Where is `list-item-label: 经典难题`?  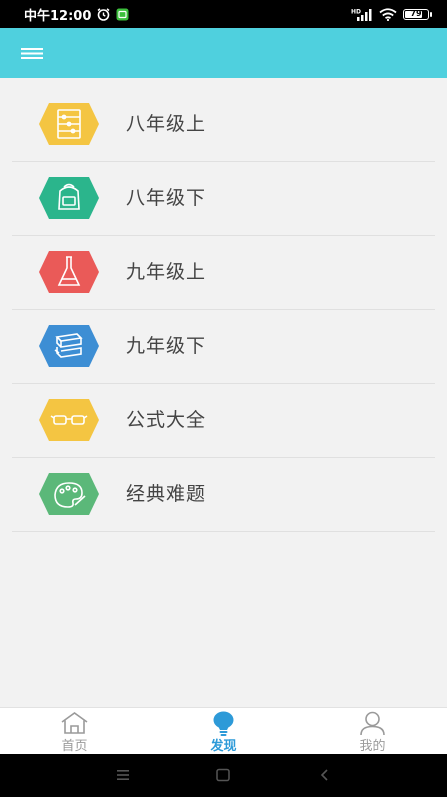 list-item-label: 经典难题 is located at coordinates (166, 494).